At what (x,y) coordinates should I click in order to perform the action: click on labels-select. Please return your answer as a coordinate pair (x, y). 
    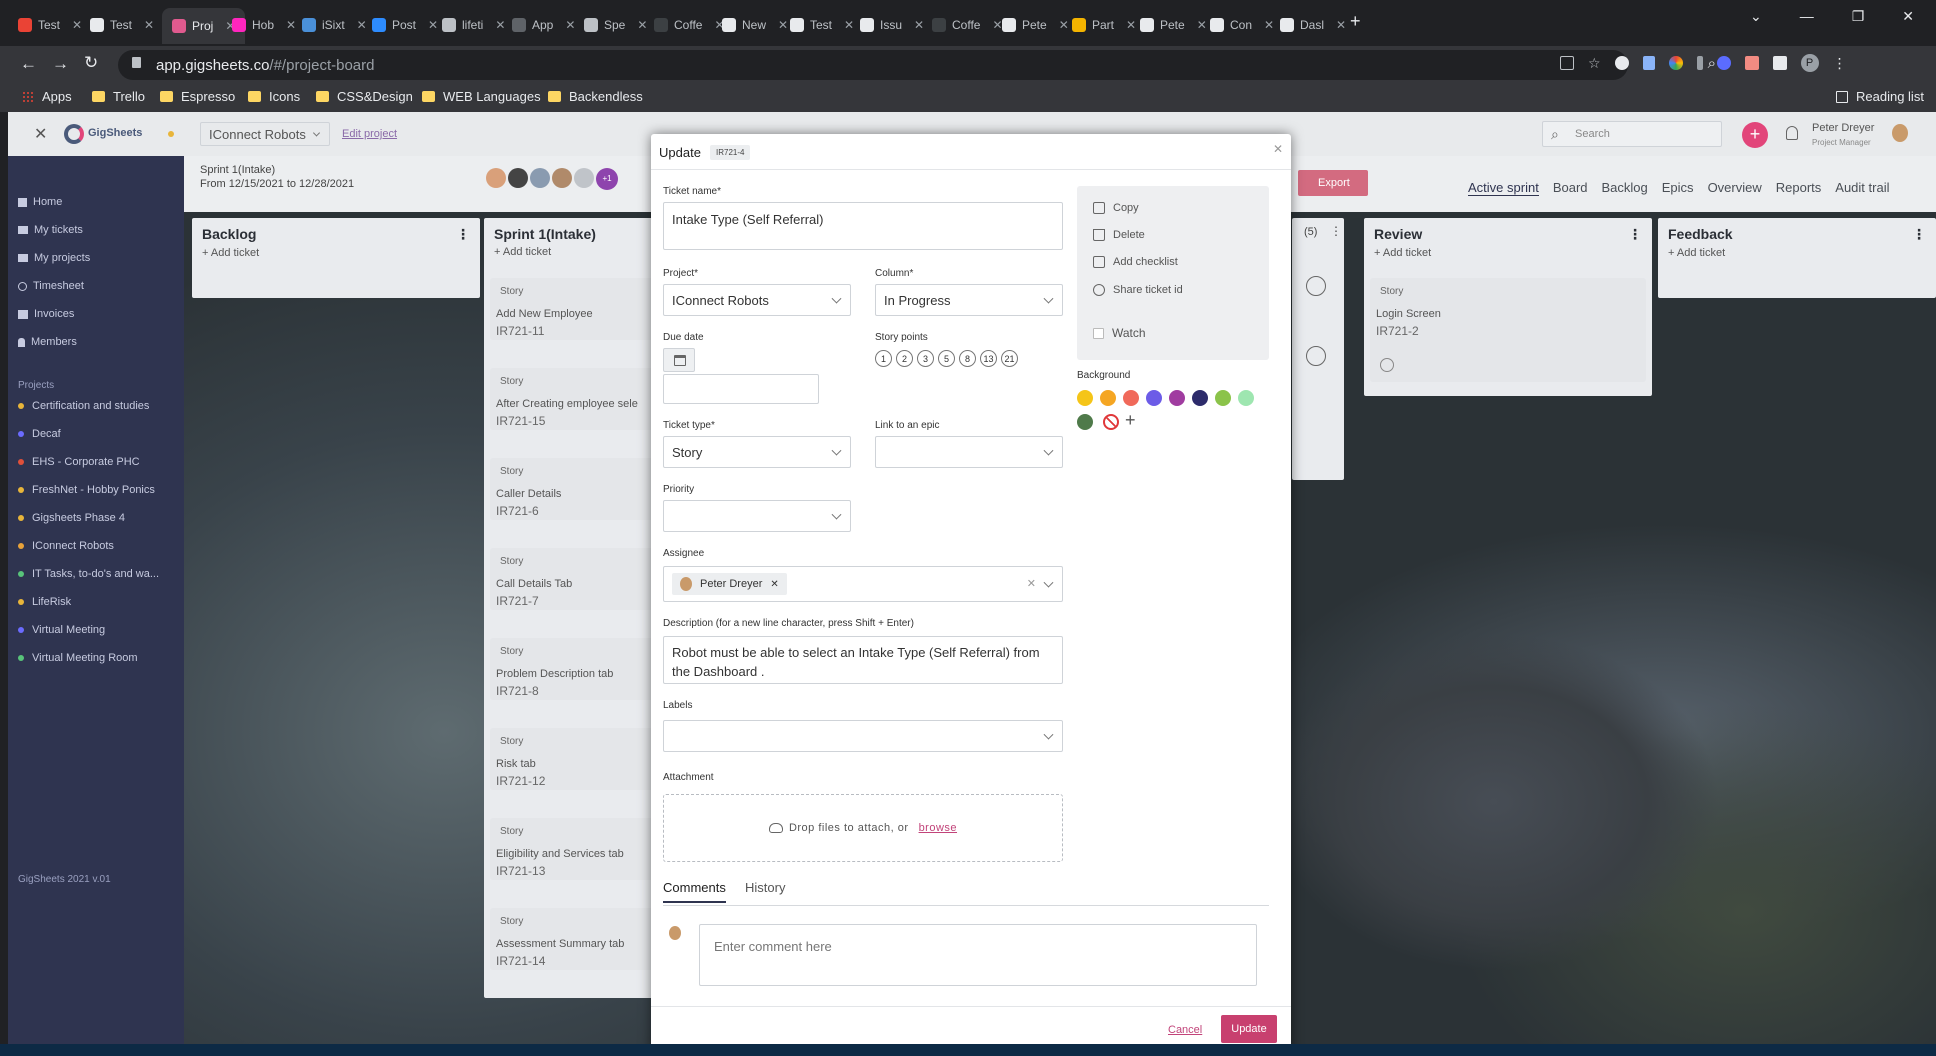
    Looking at the image, I should click on (863, 736).